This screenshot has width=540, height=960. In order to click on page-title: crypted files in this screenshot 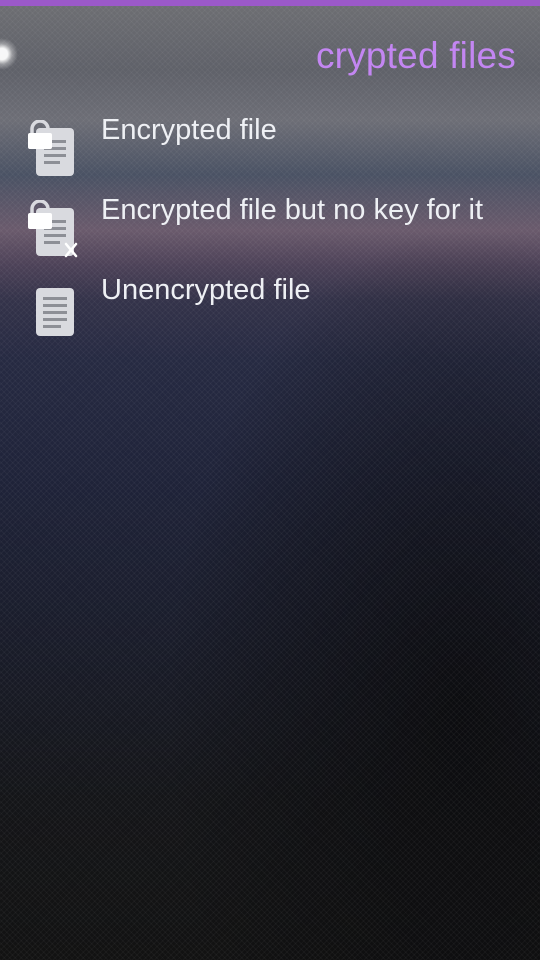, I will do `click(415, 55)`.